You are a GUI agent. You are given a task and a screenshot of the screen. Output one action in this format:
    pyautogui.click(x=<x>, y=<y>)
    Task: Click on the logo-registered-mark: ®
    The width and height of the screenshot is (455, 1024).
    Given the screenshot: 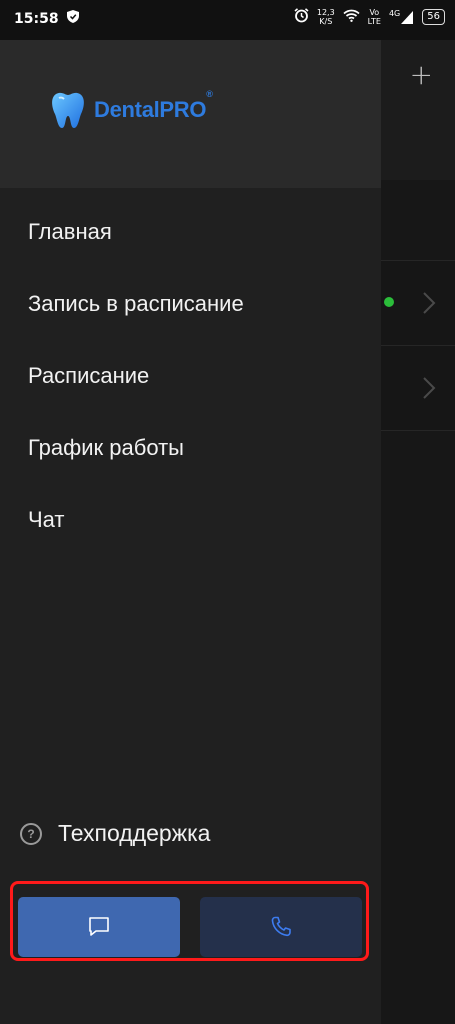 What is the action you would take?
    pyautogui.click(x=209, y=94)
    